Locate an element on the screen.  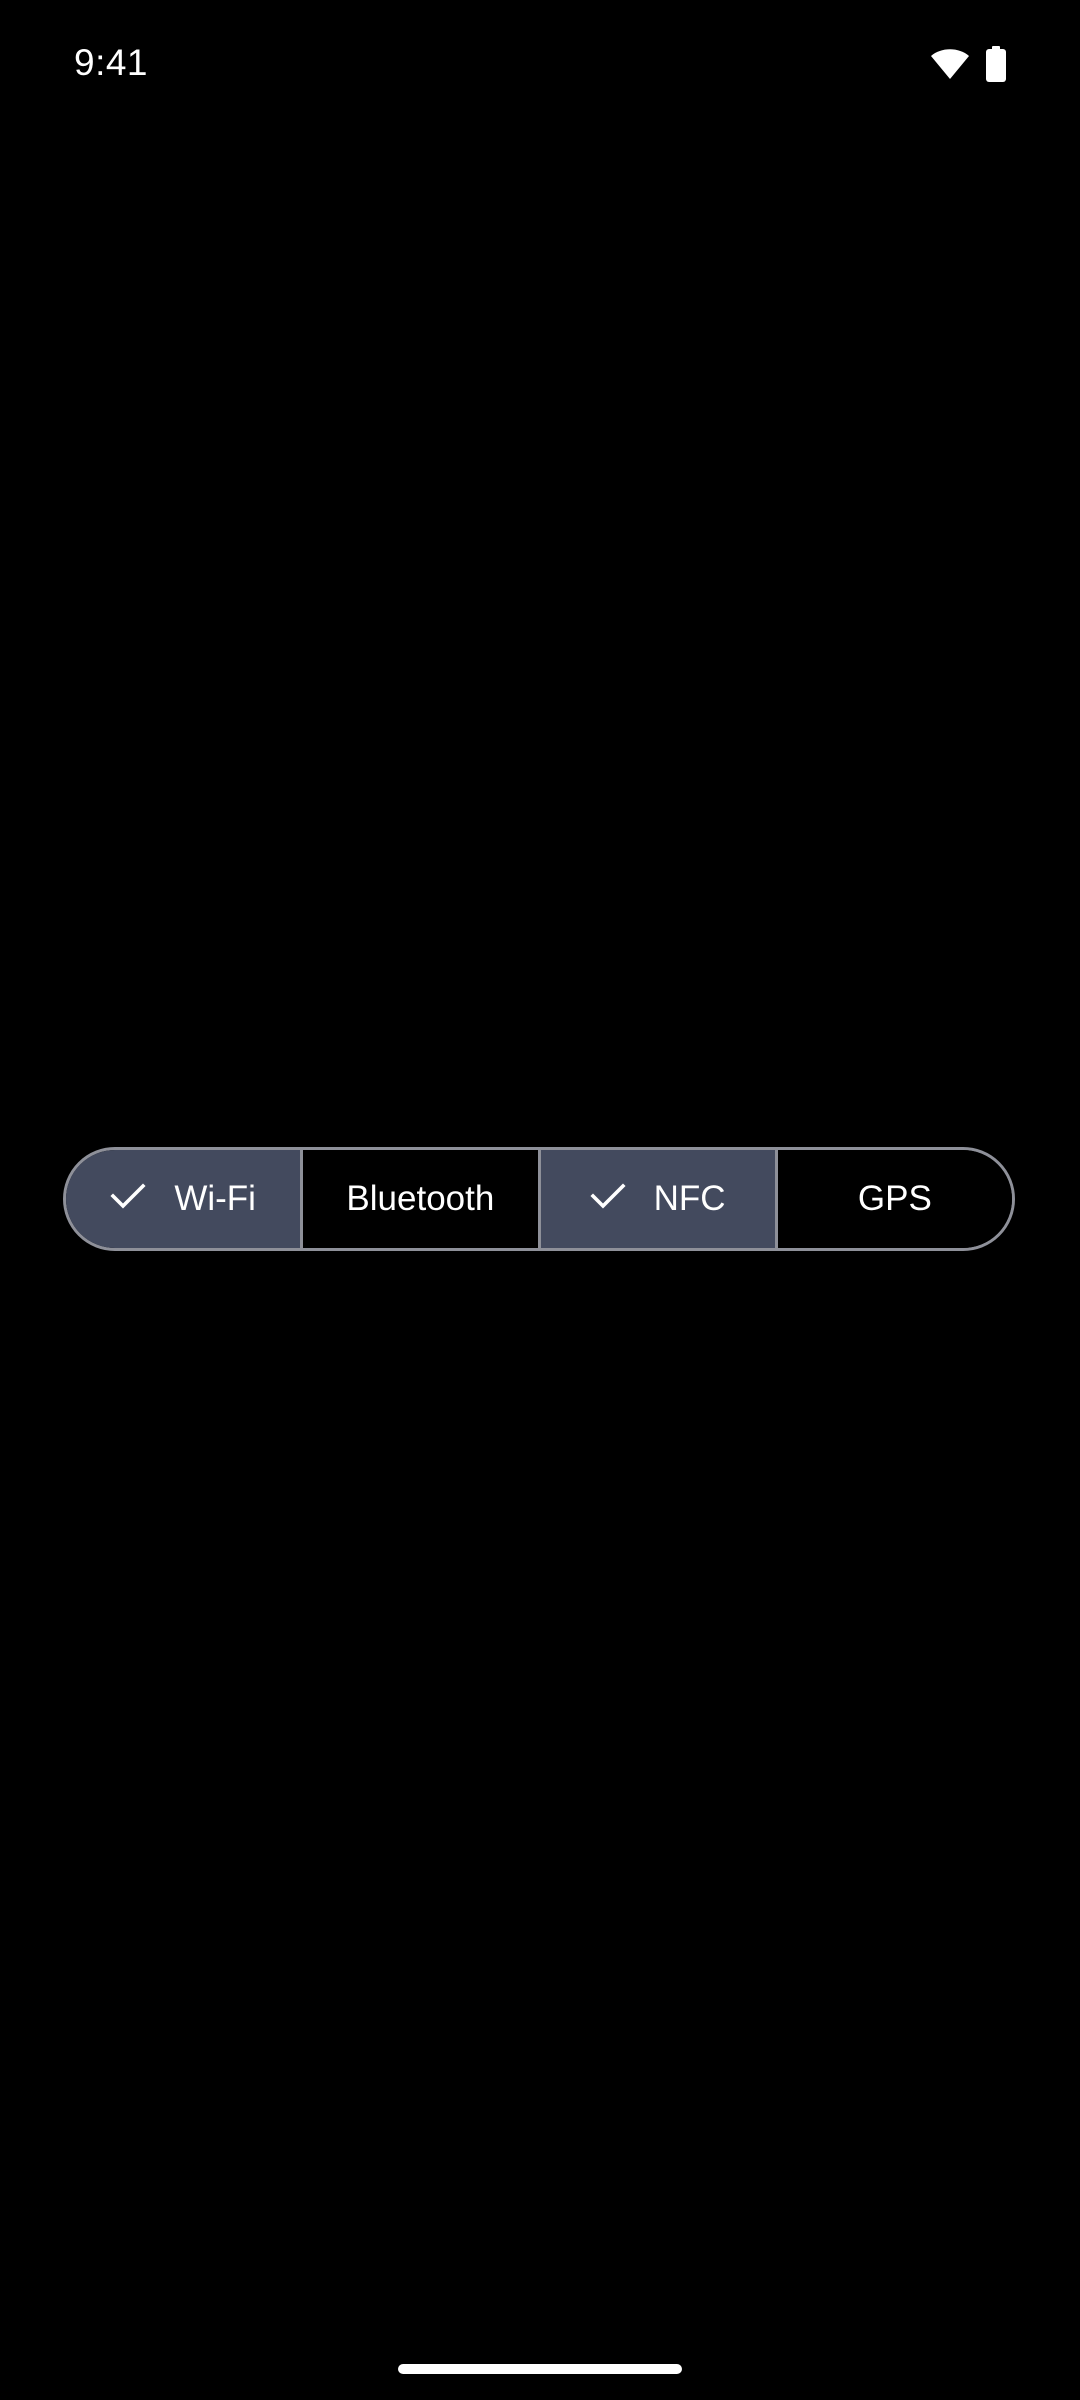
segment-label: GPS is located at coordinates (894, 1198).